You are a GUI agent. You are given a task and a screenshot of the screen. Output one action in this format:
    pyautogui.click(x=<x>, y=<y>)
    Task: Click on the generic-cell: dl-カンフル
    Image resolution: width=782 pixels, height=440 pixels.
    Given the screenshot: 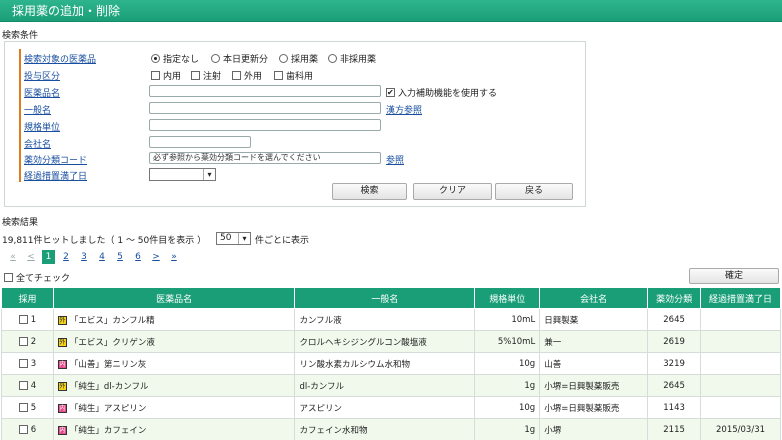 What is the action you would take?
    pyautogui.click(x=385, y=385)
    